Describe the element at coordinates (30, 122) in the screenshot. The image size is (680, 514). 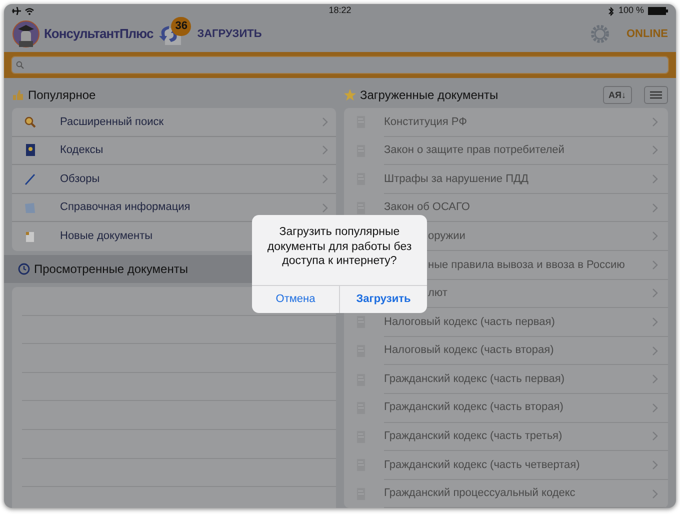
I see `magnifier-icon` at that location.